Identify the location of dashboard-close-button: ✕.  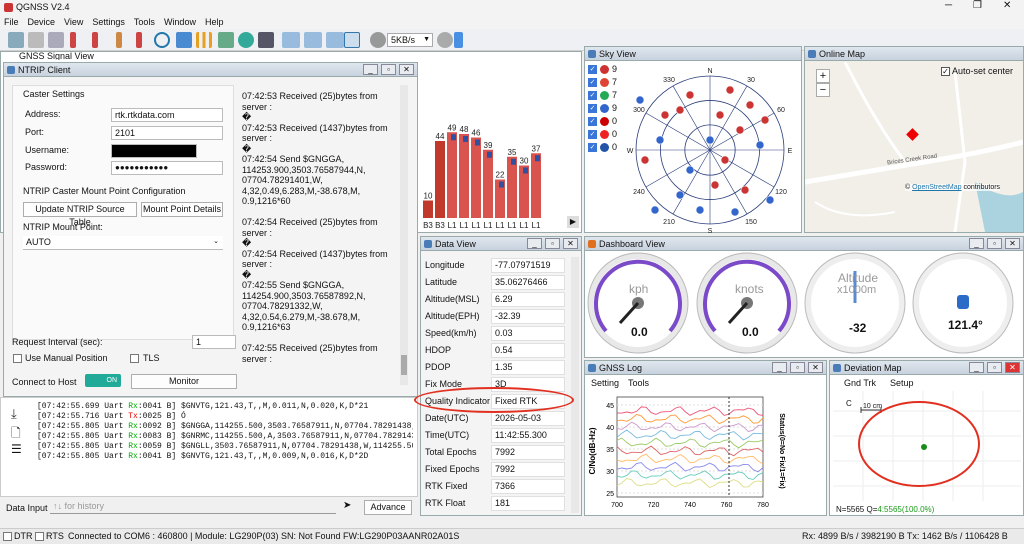
(1012, 243).